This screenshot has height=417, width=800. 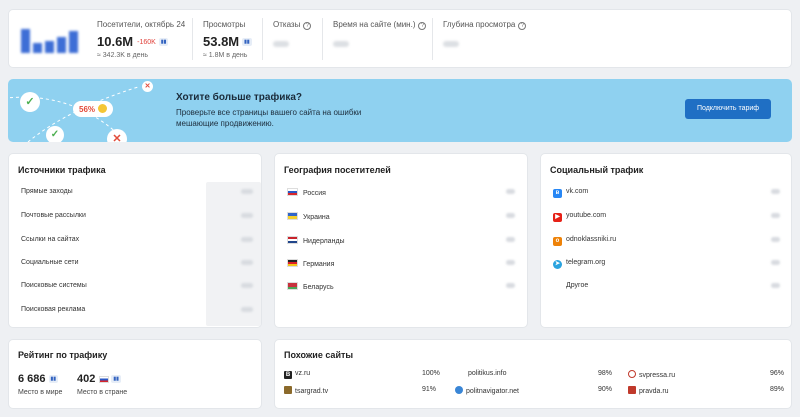 I want to click on list-item: Прямые заходы, so click(x=47, y=191).